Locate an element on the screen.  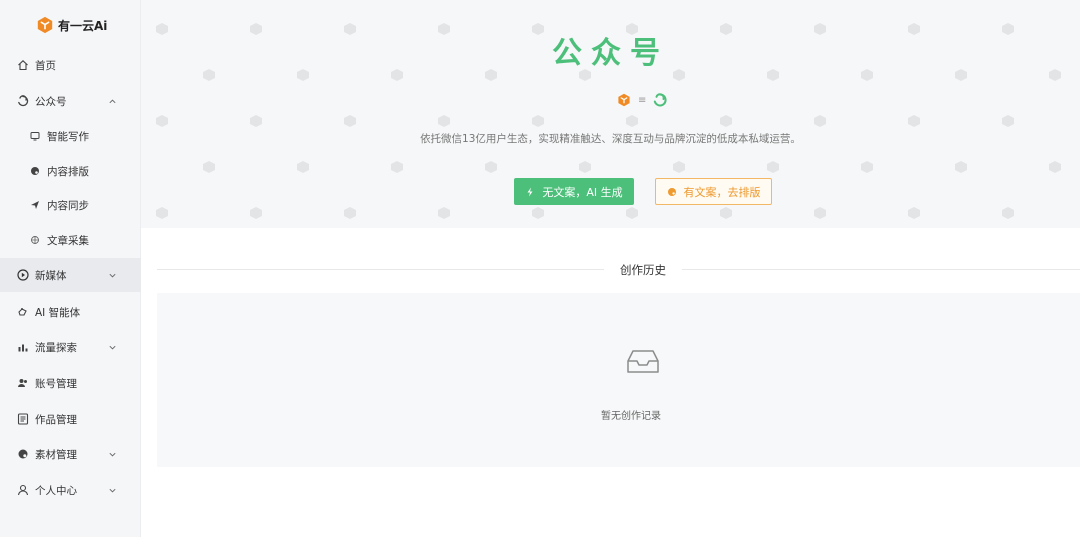
divider-right is located at coordinates (881, 269).